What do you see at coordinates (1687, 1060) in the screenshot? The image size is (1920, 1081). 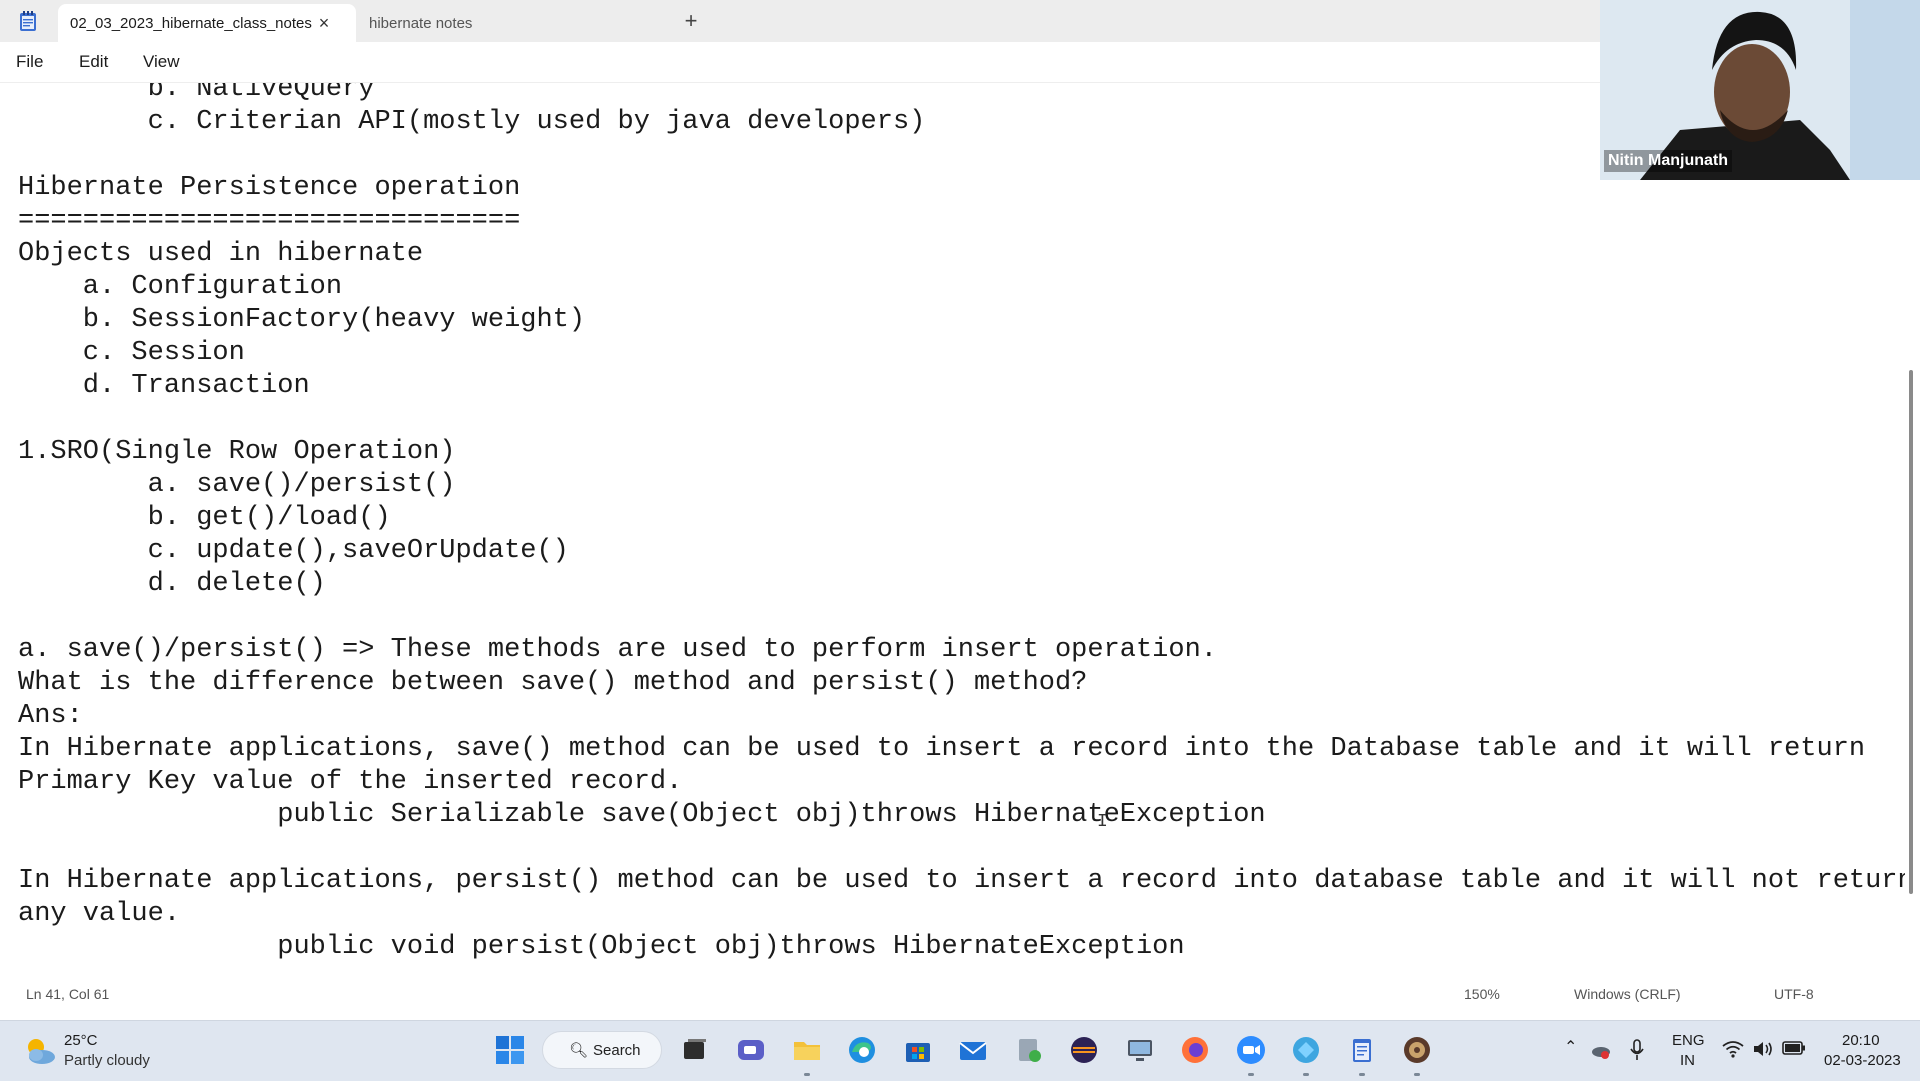 I see `language-indicator-region: IN` at bounding box center [1687, 1060].